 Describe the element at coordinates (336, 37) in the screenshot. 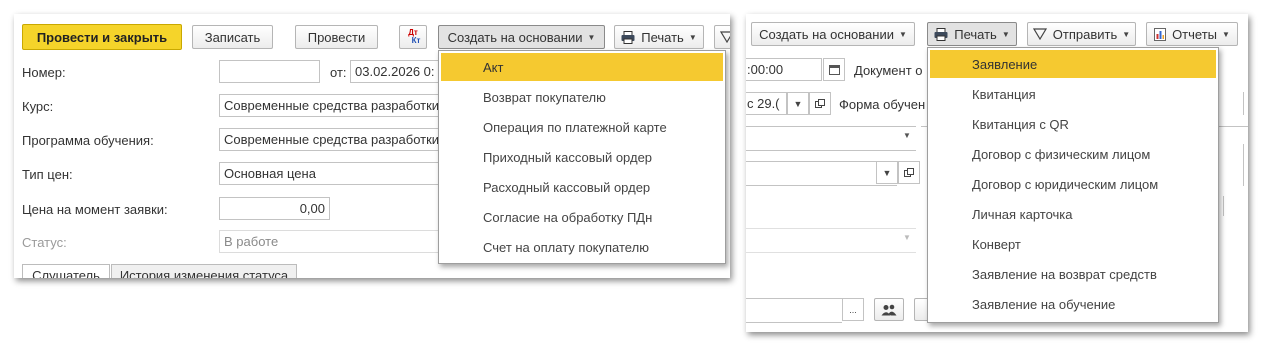

I see `post-button: Провести` at that location.